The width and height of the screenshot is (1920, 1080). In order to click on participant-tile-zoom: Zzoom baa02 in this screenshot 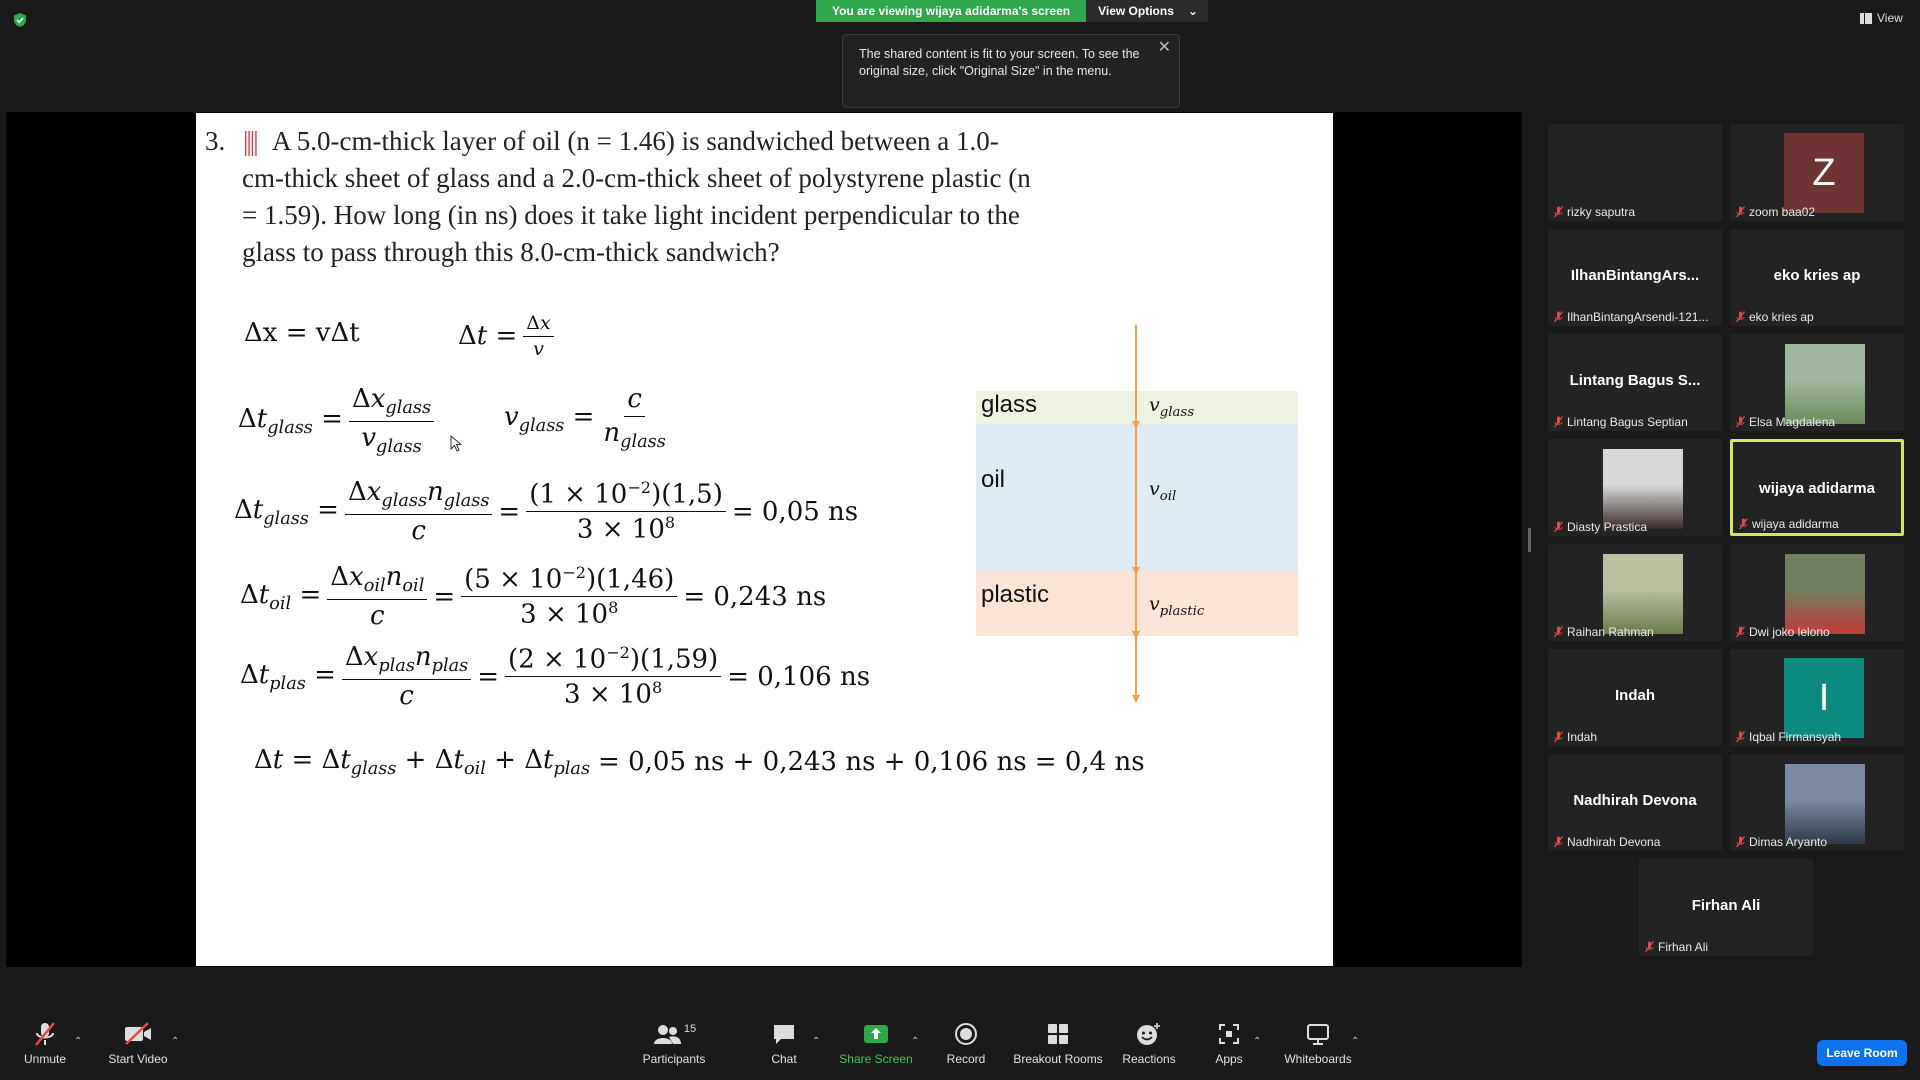, I will do `click(1817, 172)`.